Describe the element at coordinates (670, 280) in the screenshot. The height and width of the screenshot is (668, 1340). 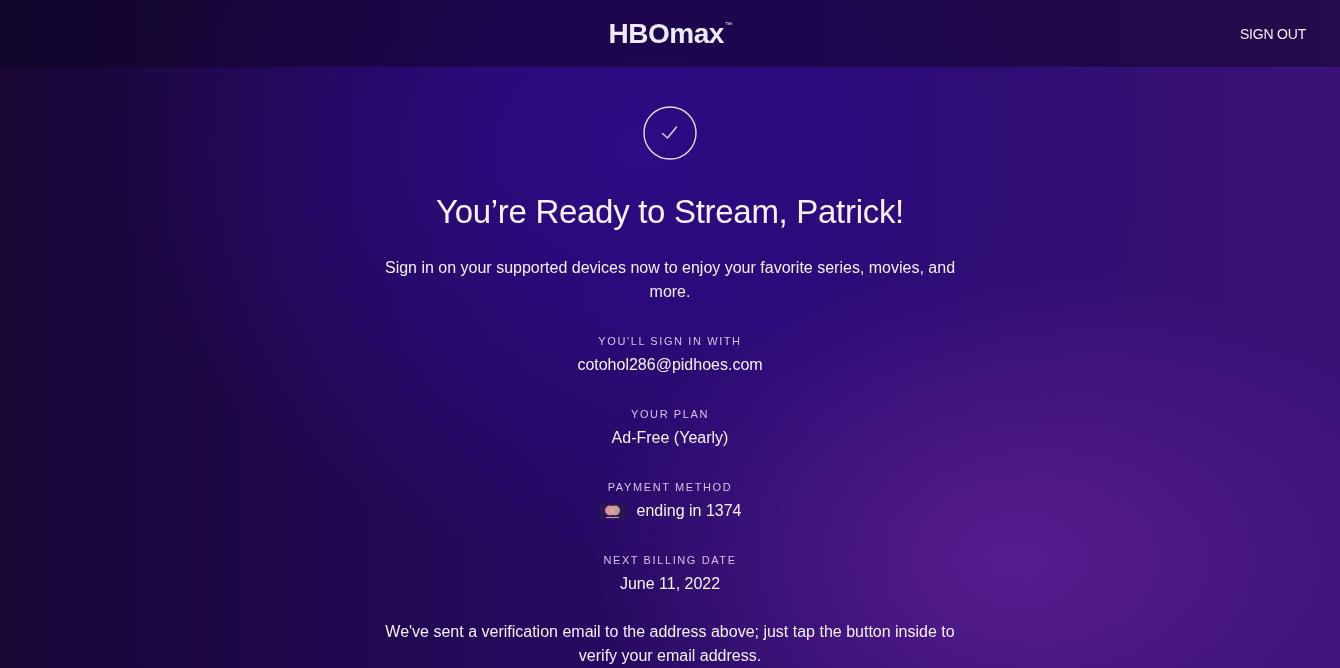
I see `intro-message: Sign in on your supported devices now to enjoy your favorite series, movies, and more.` at that location.